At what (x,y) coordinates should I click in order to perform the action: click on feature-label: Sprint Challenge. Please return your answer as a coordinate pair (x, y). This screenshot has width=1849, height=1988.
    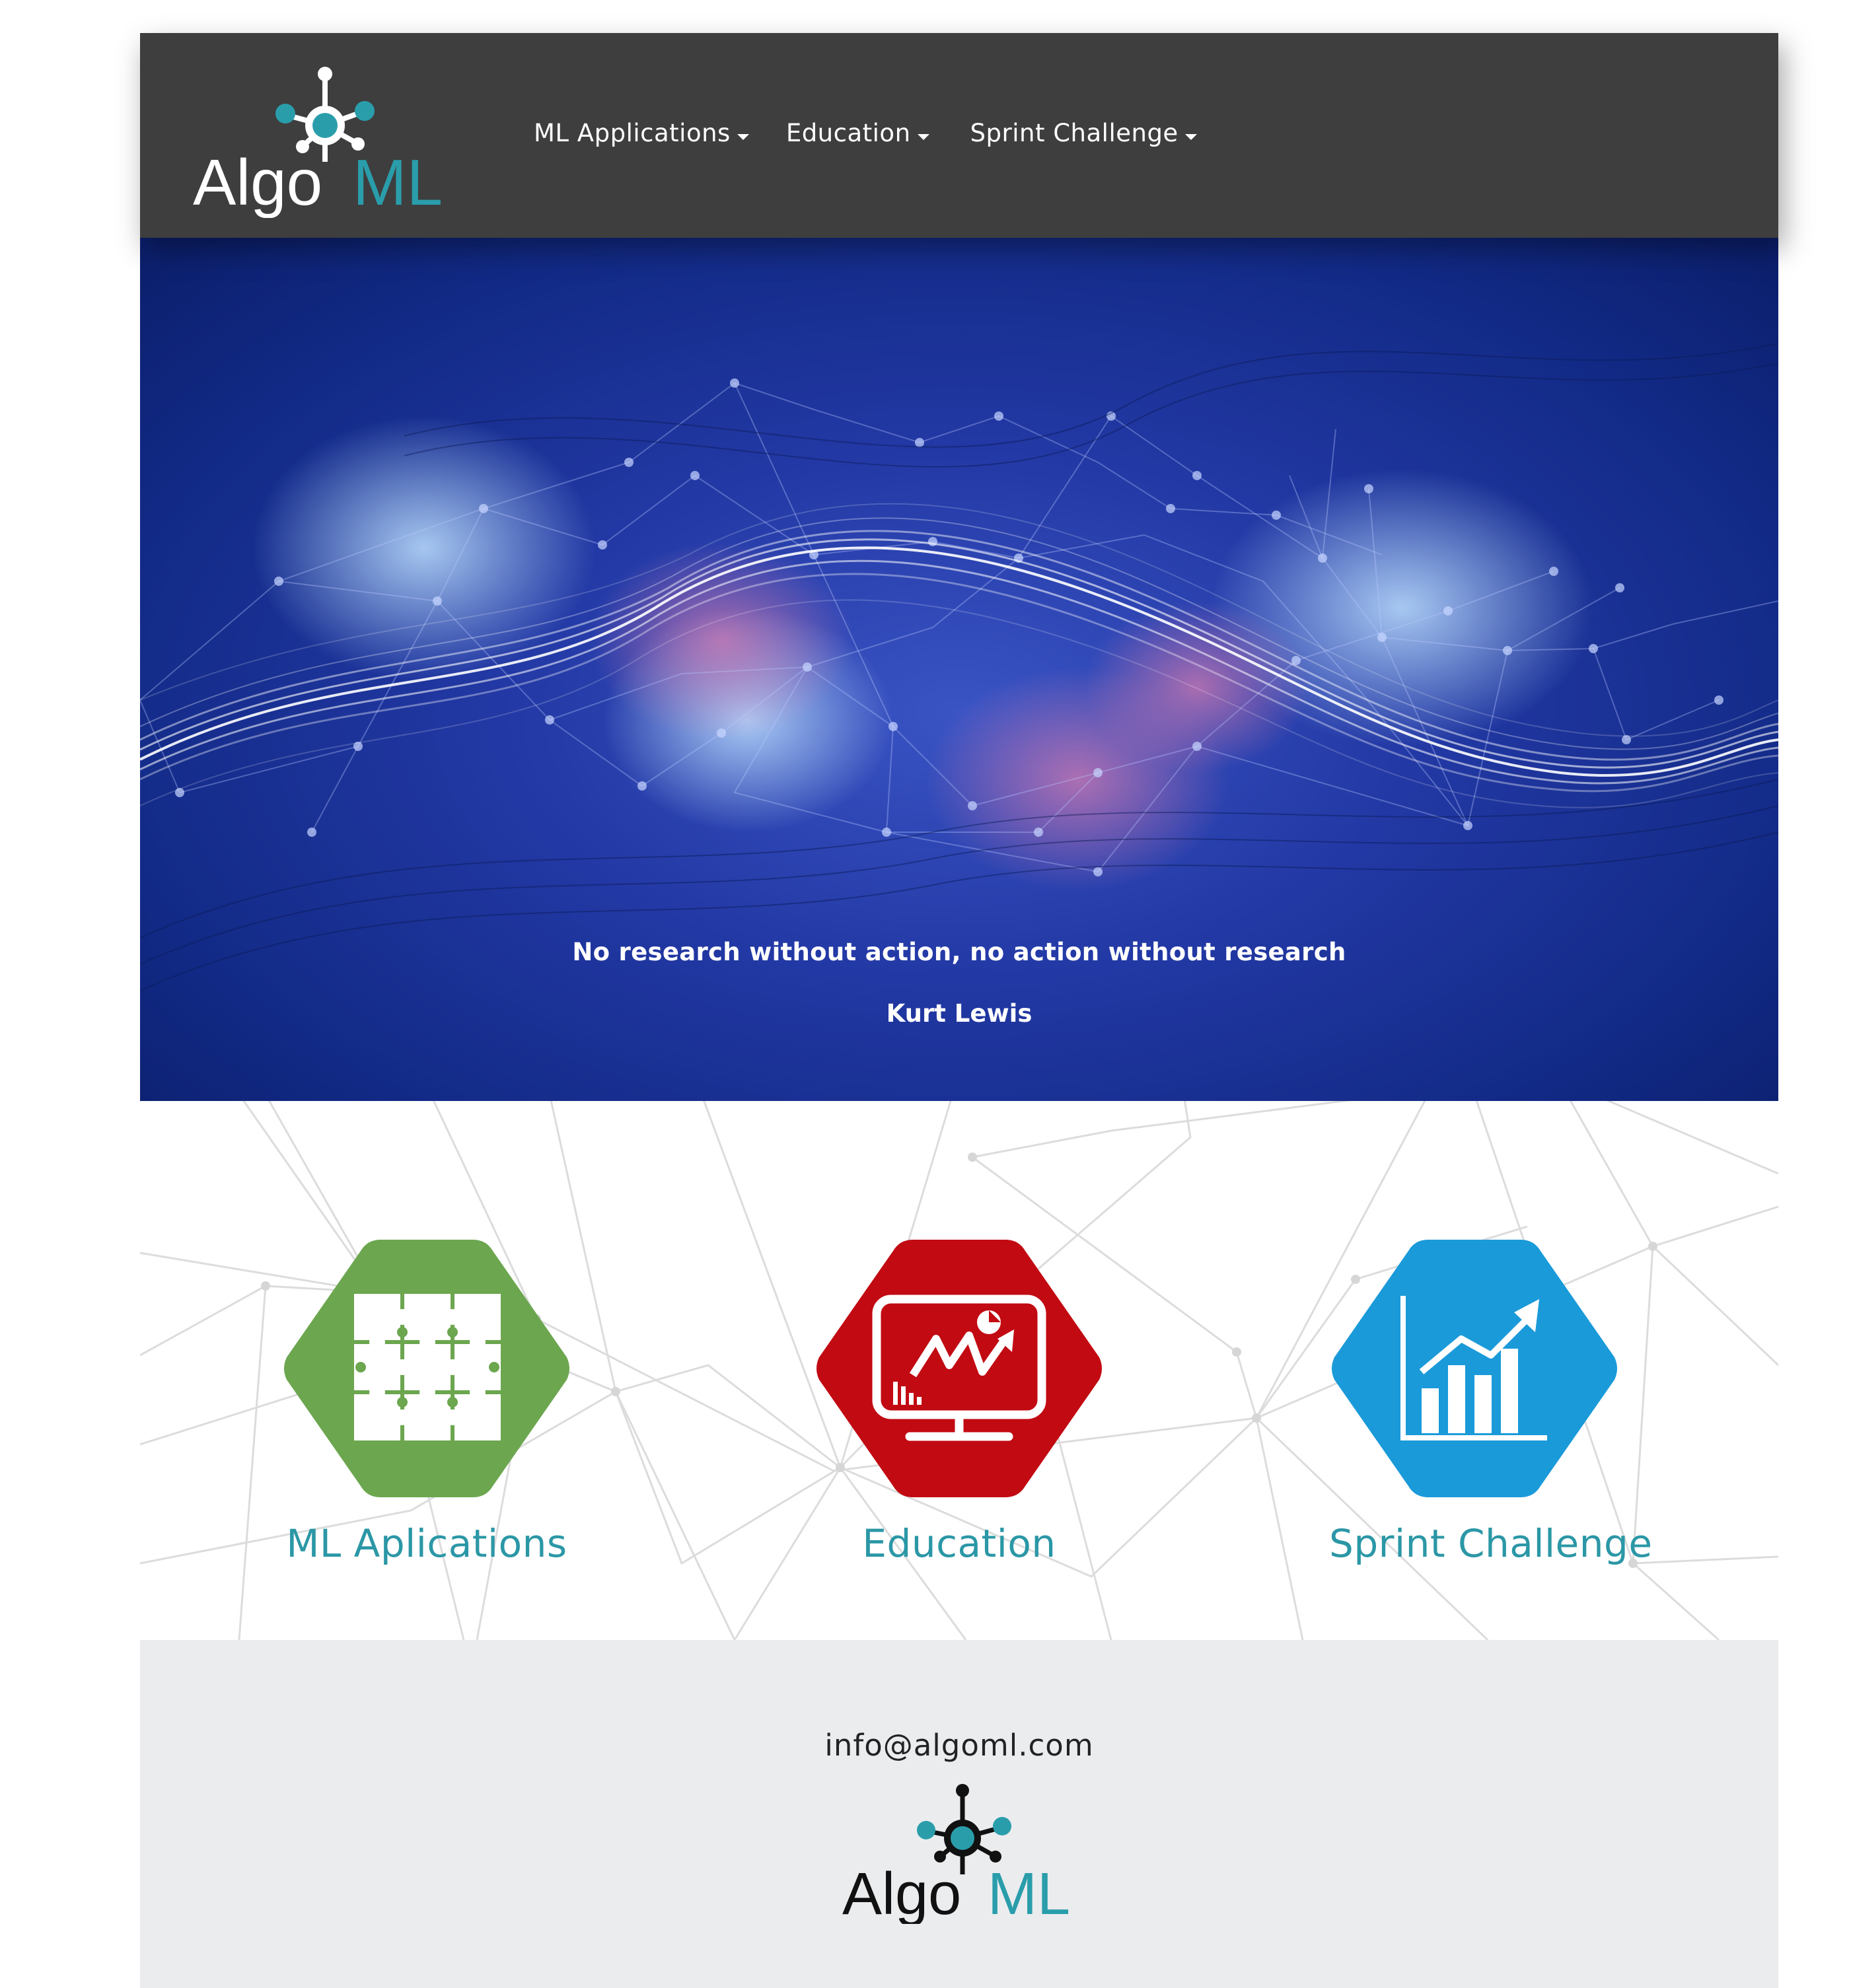
    Looking at the image, I should click on (1491, 1543).